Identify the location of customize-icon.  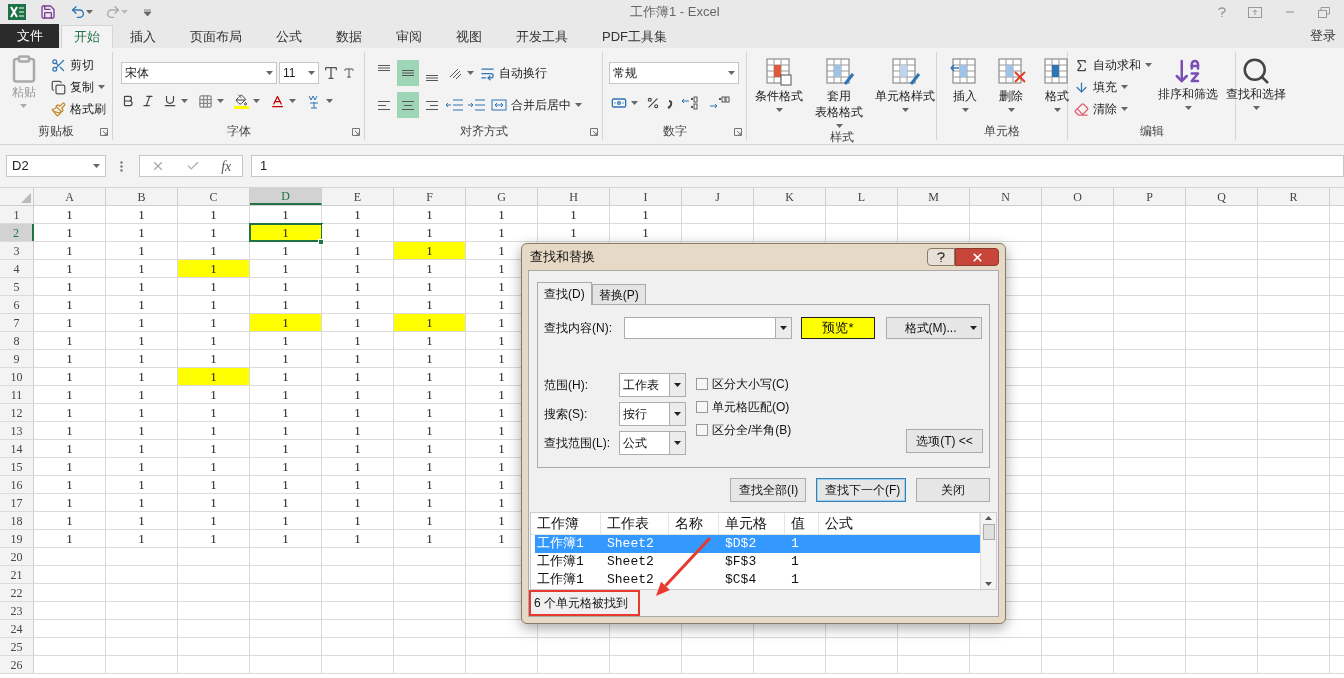
(147, 12).